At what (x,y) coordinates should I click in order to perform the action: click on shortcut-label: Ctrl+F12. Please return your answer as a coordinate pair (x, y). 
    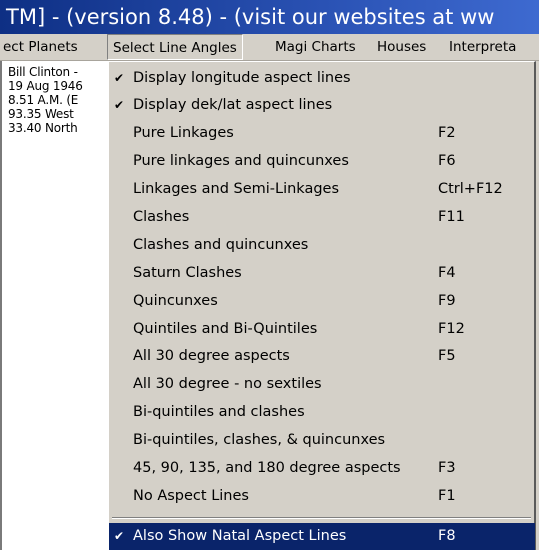
    Looking at the image, I should click on (470, 189).